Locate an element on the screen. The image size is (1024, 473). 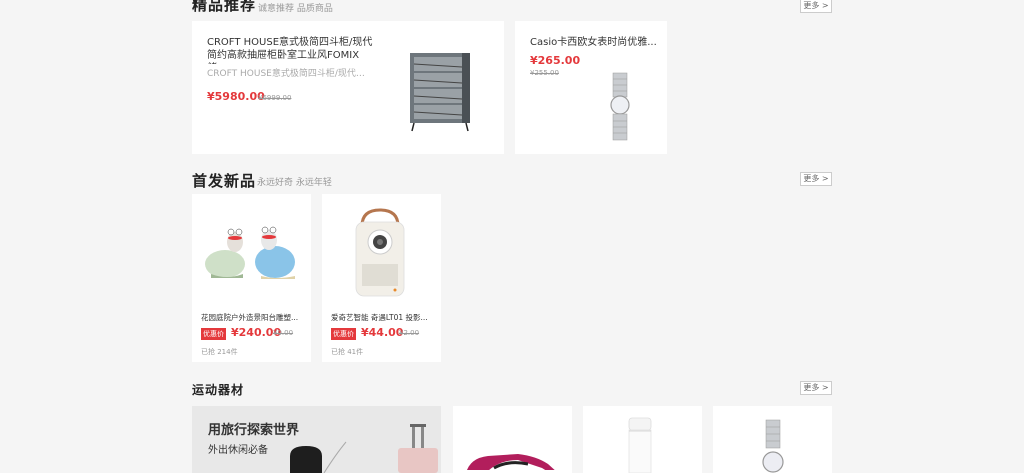
featured-section-subtitle: 诚意推荐 品质商品 is located at coordinates (295, 9).